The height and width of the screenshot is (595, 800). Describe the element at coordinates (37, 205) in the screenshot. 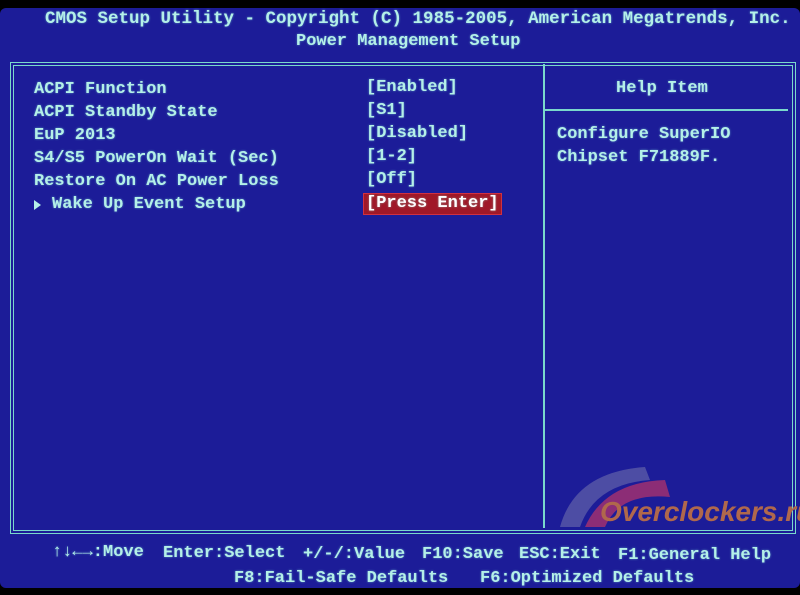

I see `submenu-arrow-icon` at that location.